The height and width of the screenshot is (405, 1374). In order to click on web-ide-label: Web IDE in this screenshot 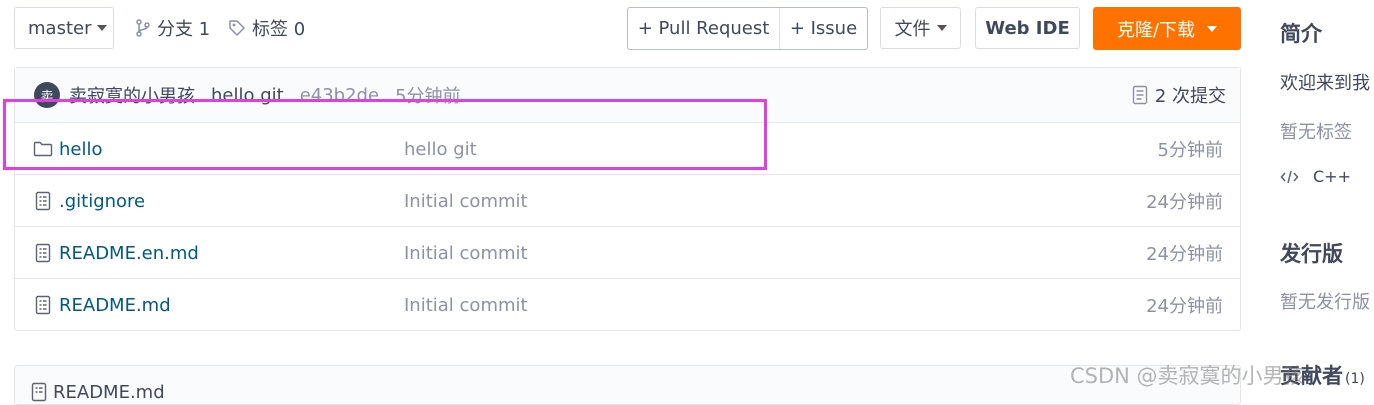, I will do `click(1027, 28)`.